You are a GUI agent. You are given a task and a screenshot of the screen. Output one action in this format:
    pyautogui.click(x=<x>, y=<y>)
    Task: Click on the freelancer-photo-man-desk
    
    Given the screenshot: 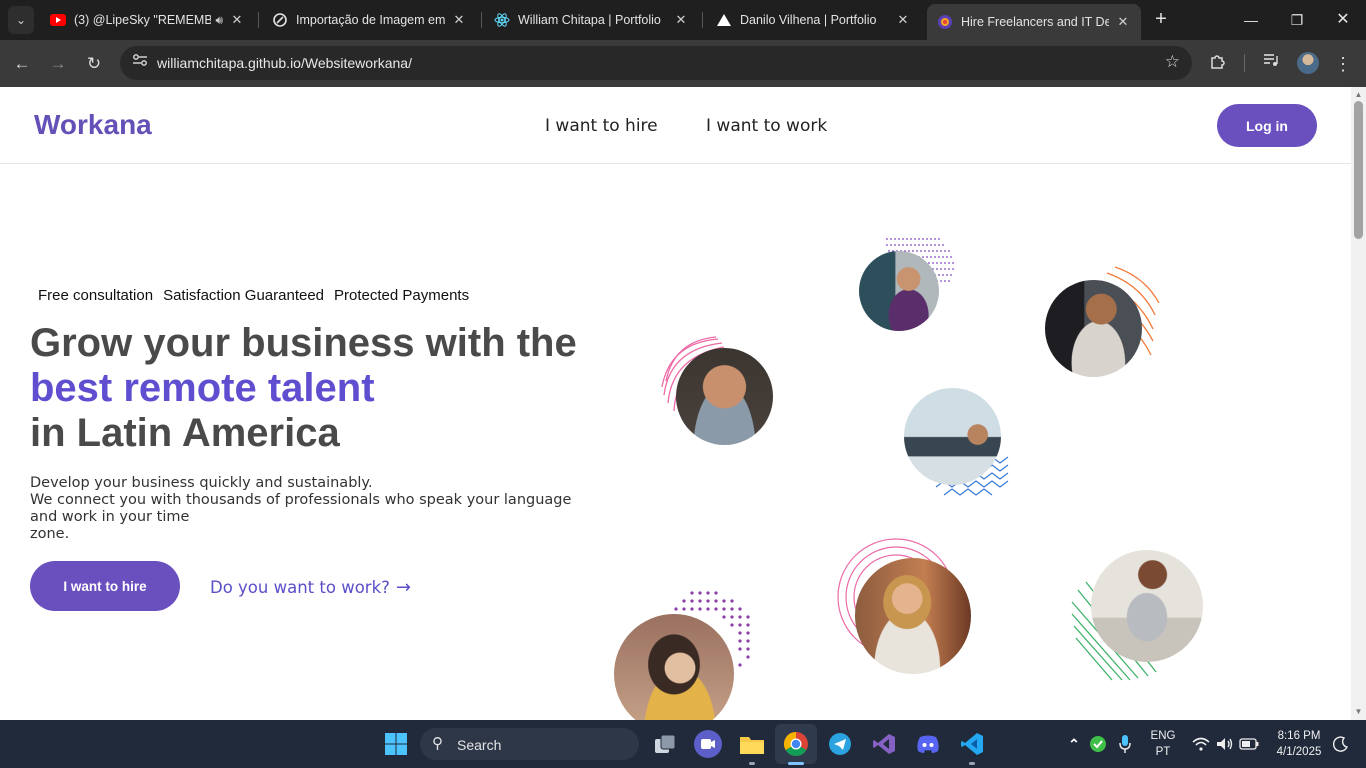 What is the action you would take?
    pyautogui.click(x=952, y=436)
    